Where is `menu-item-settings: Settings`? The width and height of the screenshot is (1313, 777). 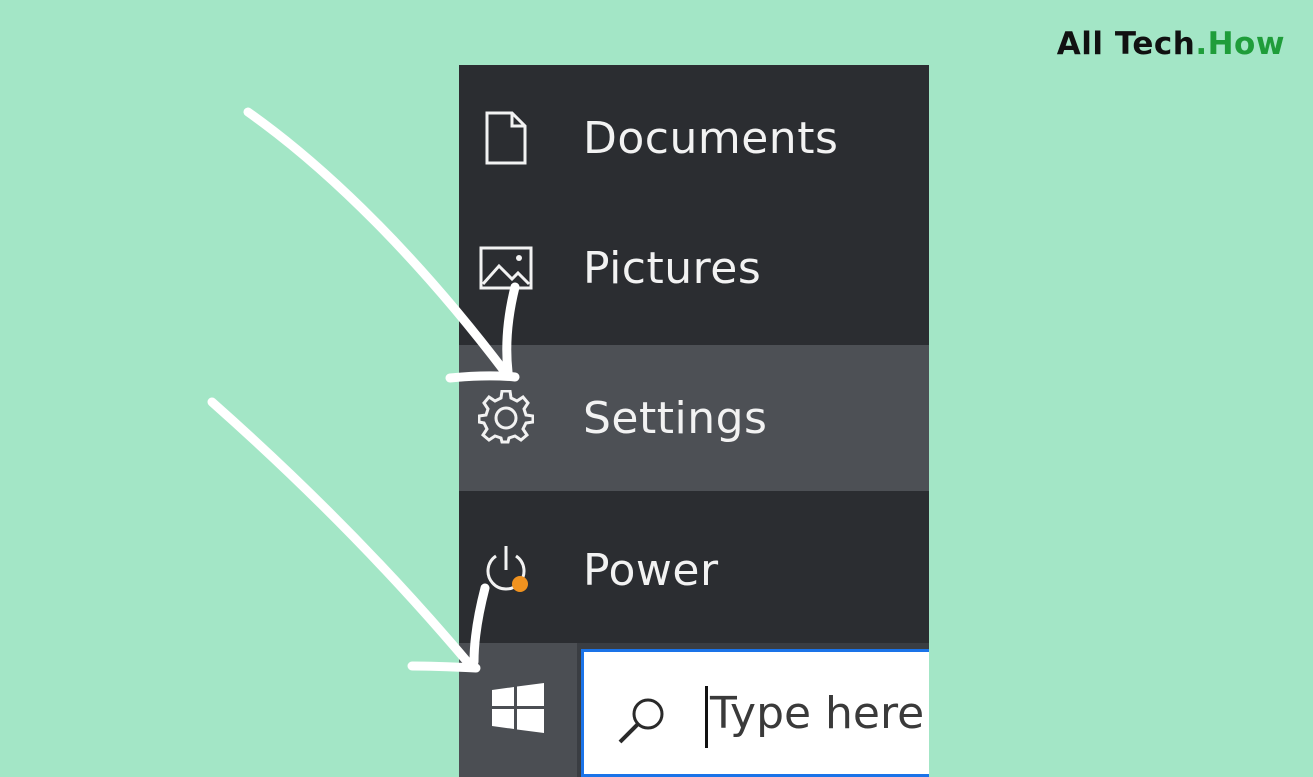 menu-item-settings: Settings is located at coordinates (694, 418).